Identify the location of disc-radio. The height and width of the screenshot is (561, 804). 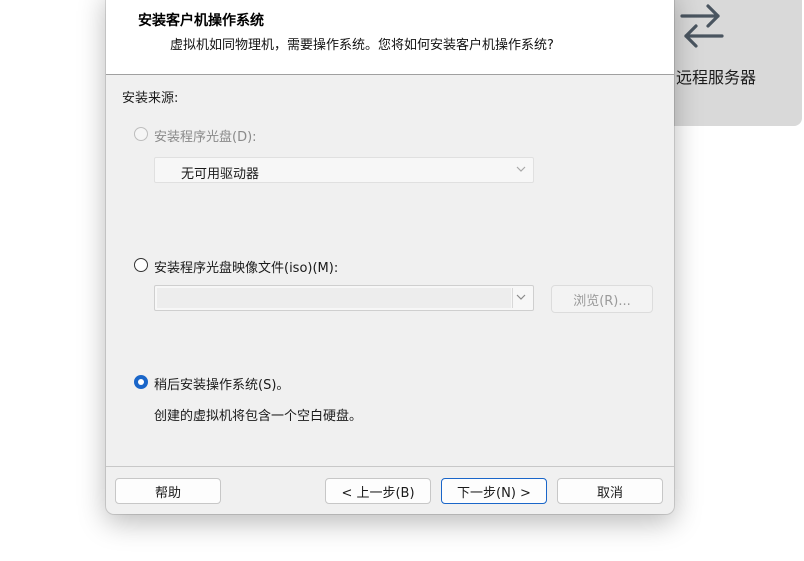
(141, 134).